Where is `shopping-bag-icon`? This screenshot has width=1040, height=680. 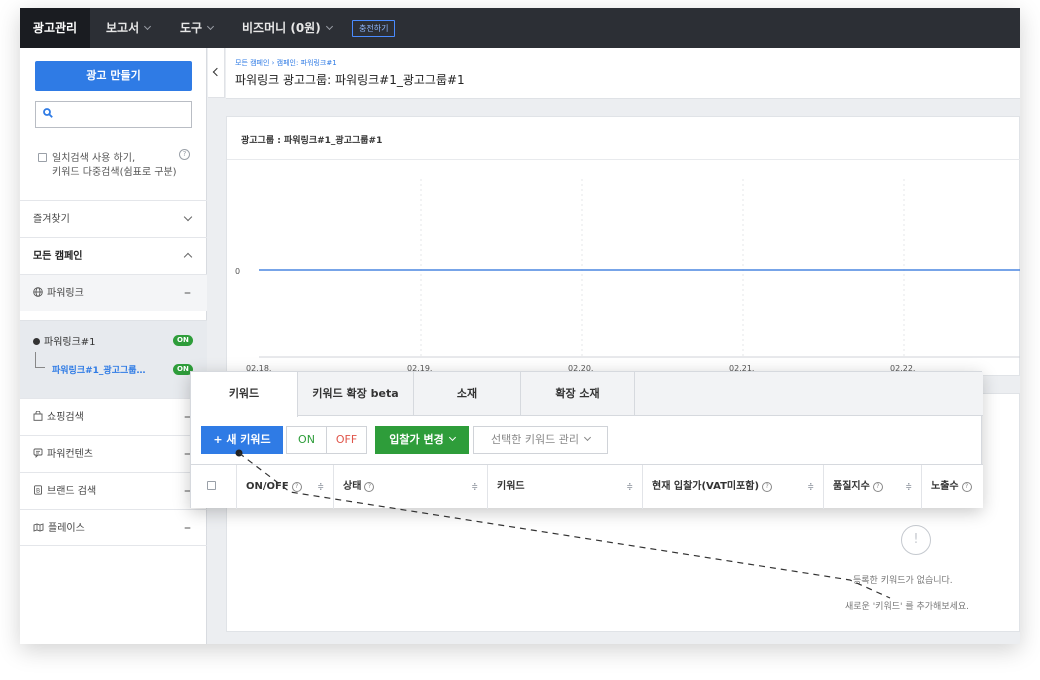 shopping-bag-icon is located at coordinates (38, 415).